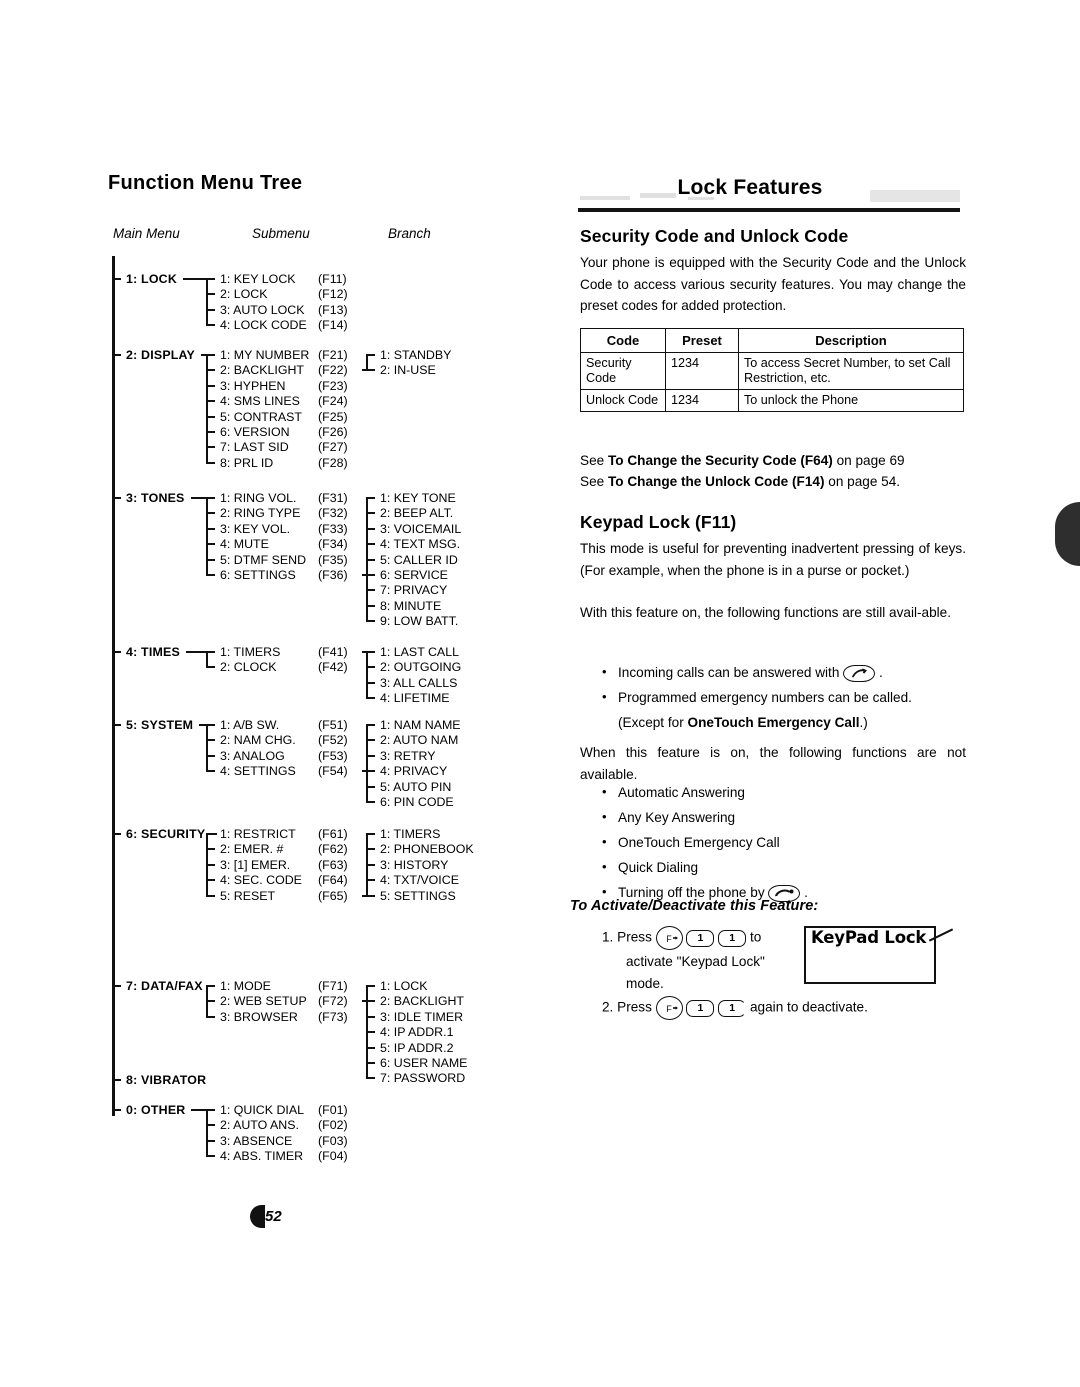  I want to click on main-menu-item: 3: TONES, so click(155, 498).